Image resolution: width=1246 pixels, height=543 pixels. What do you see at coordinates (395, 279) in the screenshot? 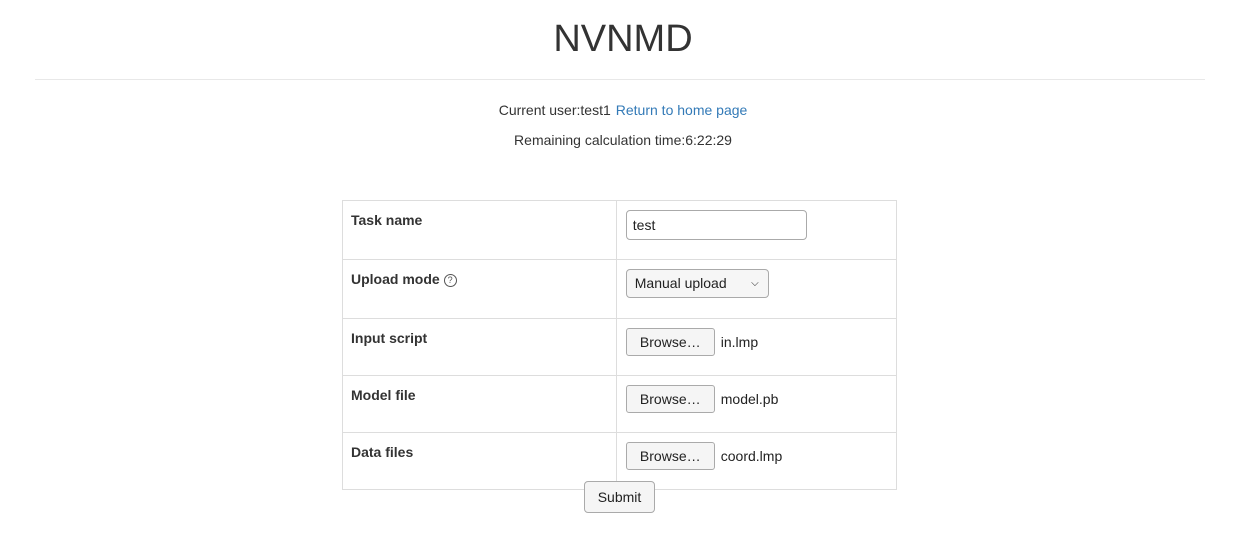
I see `upload-mode-label: Upload mode` at bounding box center [395, 279].